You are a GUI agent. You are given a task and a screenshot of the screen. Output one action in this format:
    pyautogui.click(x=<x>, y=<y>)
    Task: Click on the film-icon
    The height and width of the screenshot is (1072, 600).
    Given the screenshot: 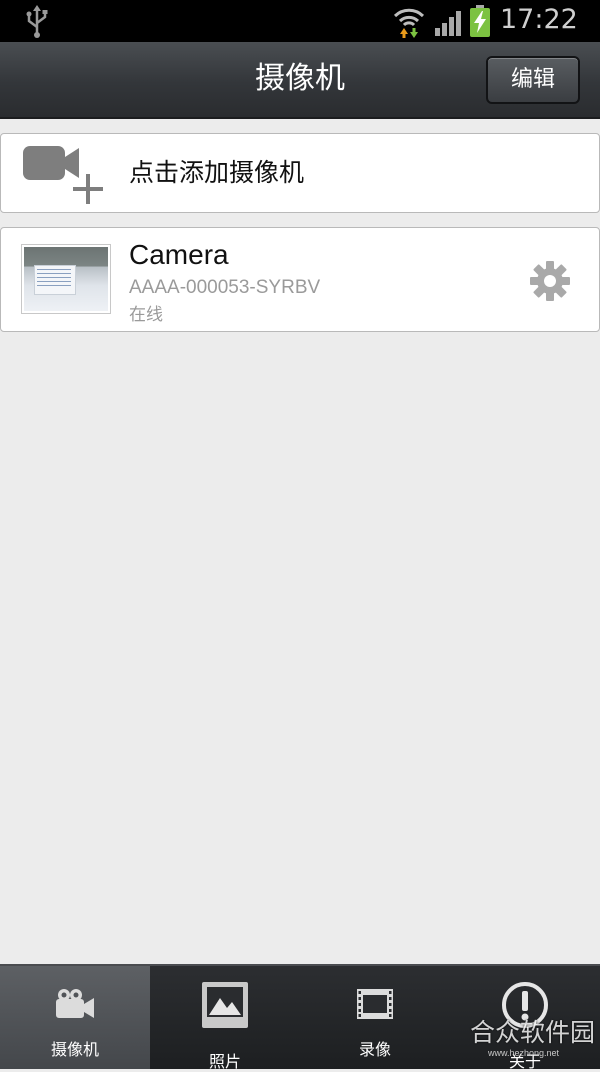 What is the action you would take?
    pyautogui.click(x=375, y=1006)
    